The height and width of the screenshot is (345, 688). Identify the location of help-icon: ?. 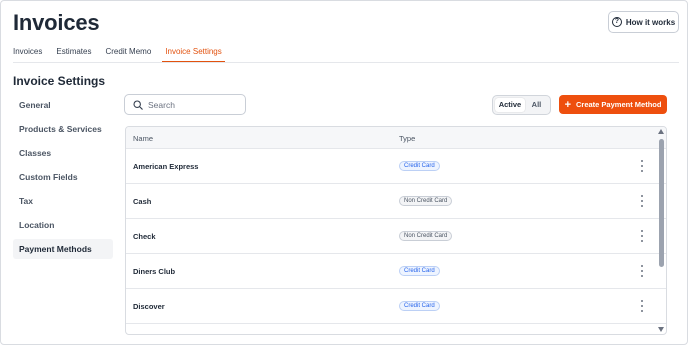
(616, 22).